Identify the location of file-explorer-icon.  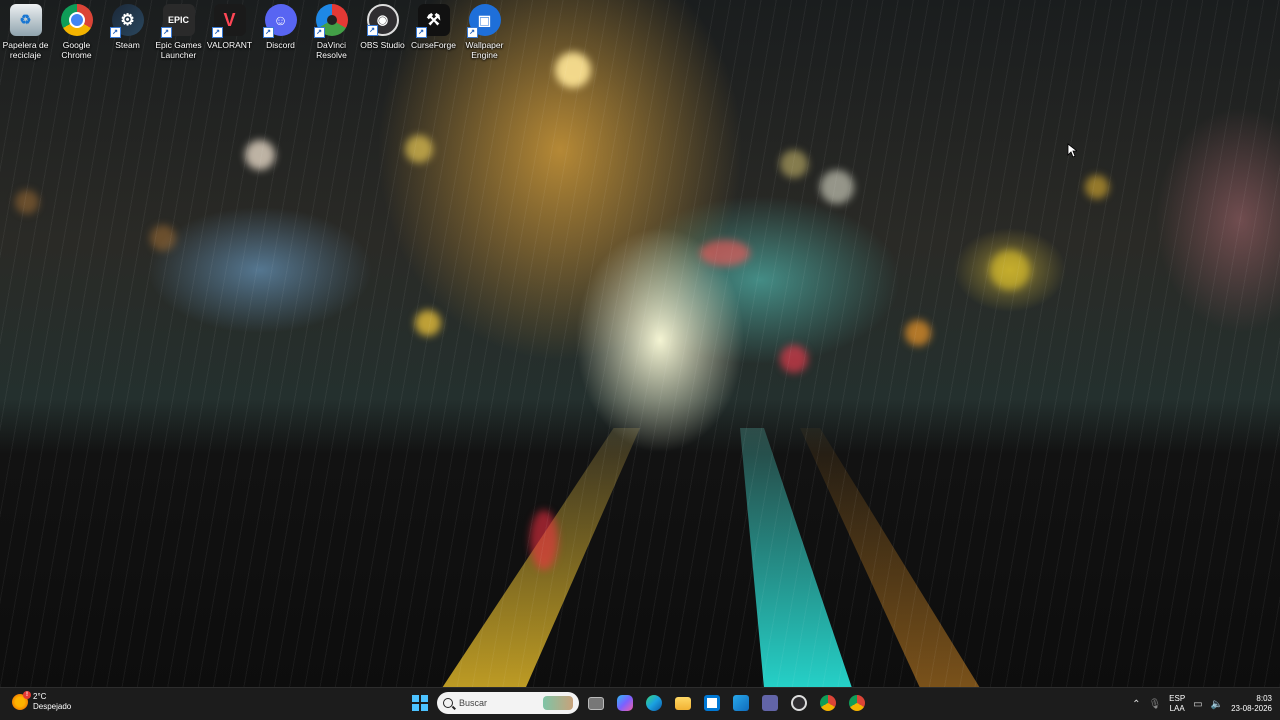
(683, 703).